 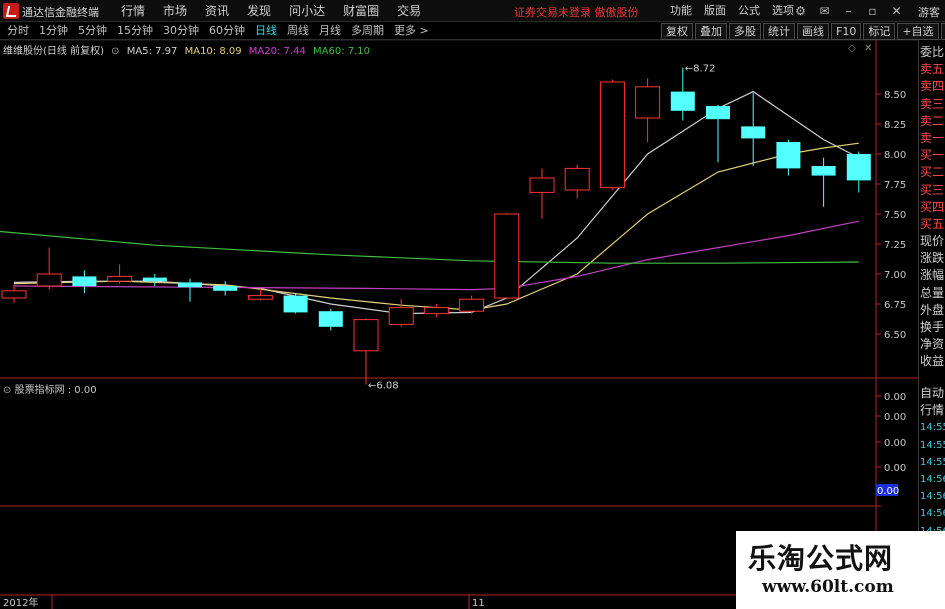 What do you see at coordinates (821, 558) in the screenshot?
I see `watermark-title: 乐淘公式网` at bounding box center [821, 558].